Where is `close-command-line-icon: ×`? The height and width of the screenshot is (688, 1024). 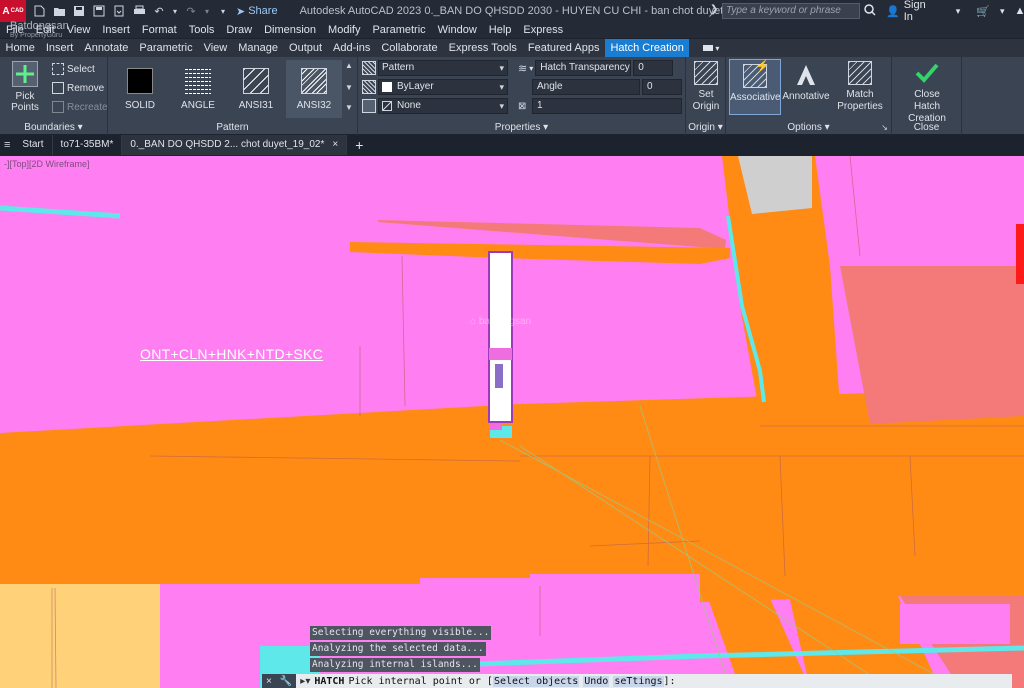 close-command-line-icon: × is located at coordinates (269, 681).